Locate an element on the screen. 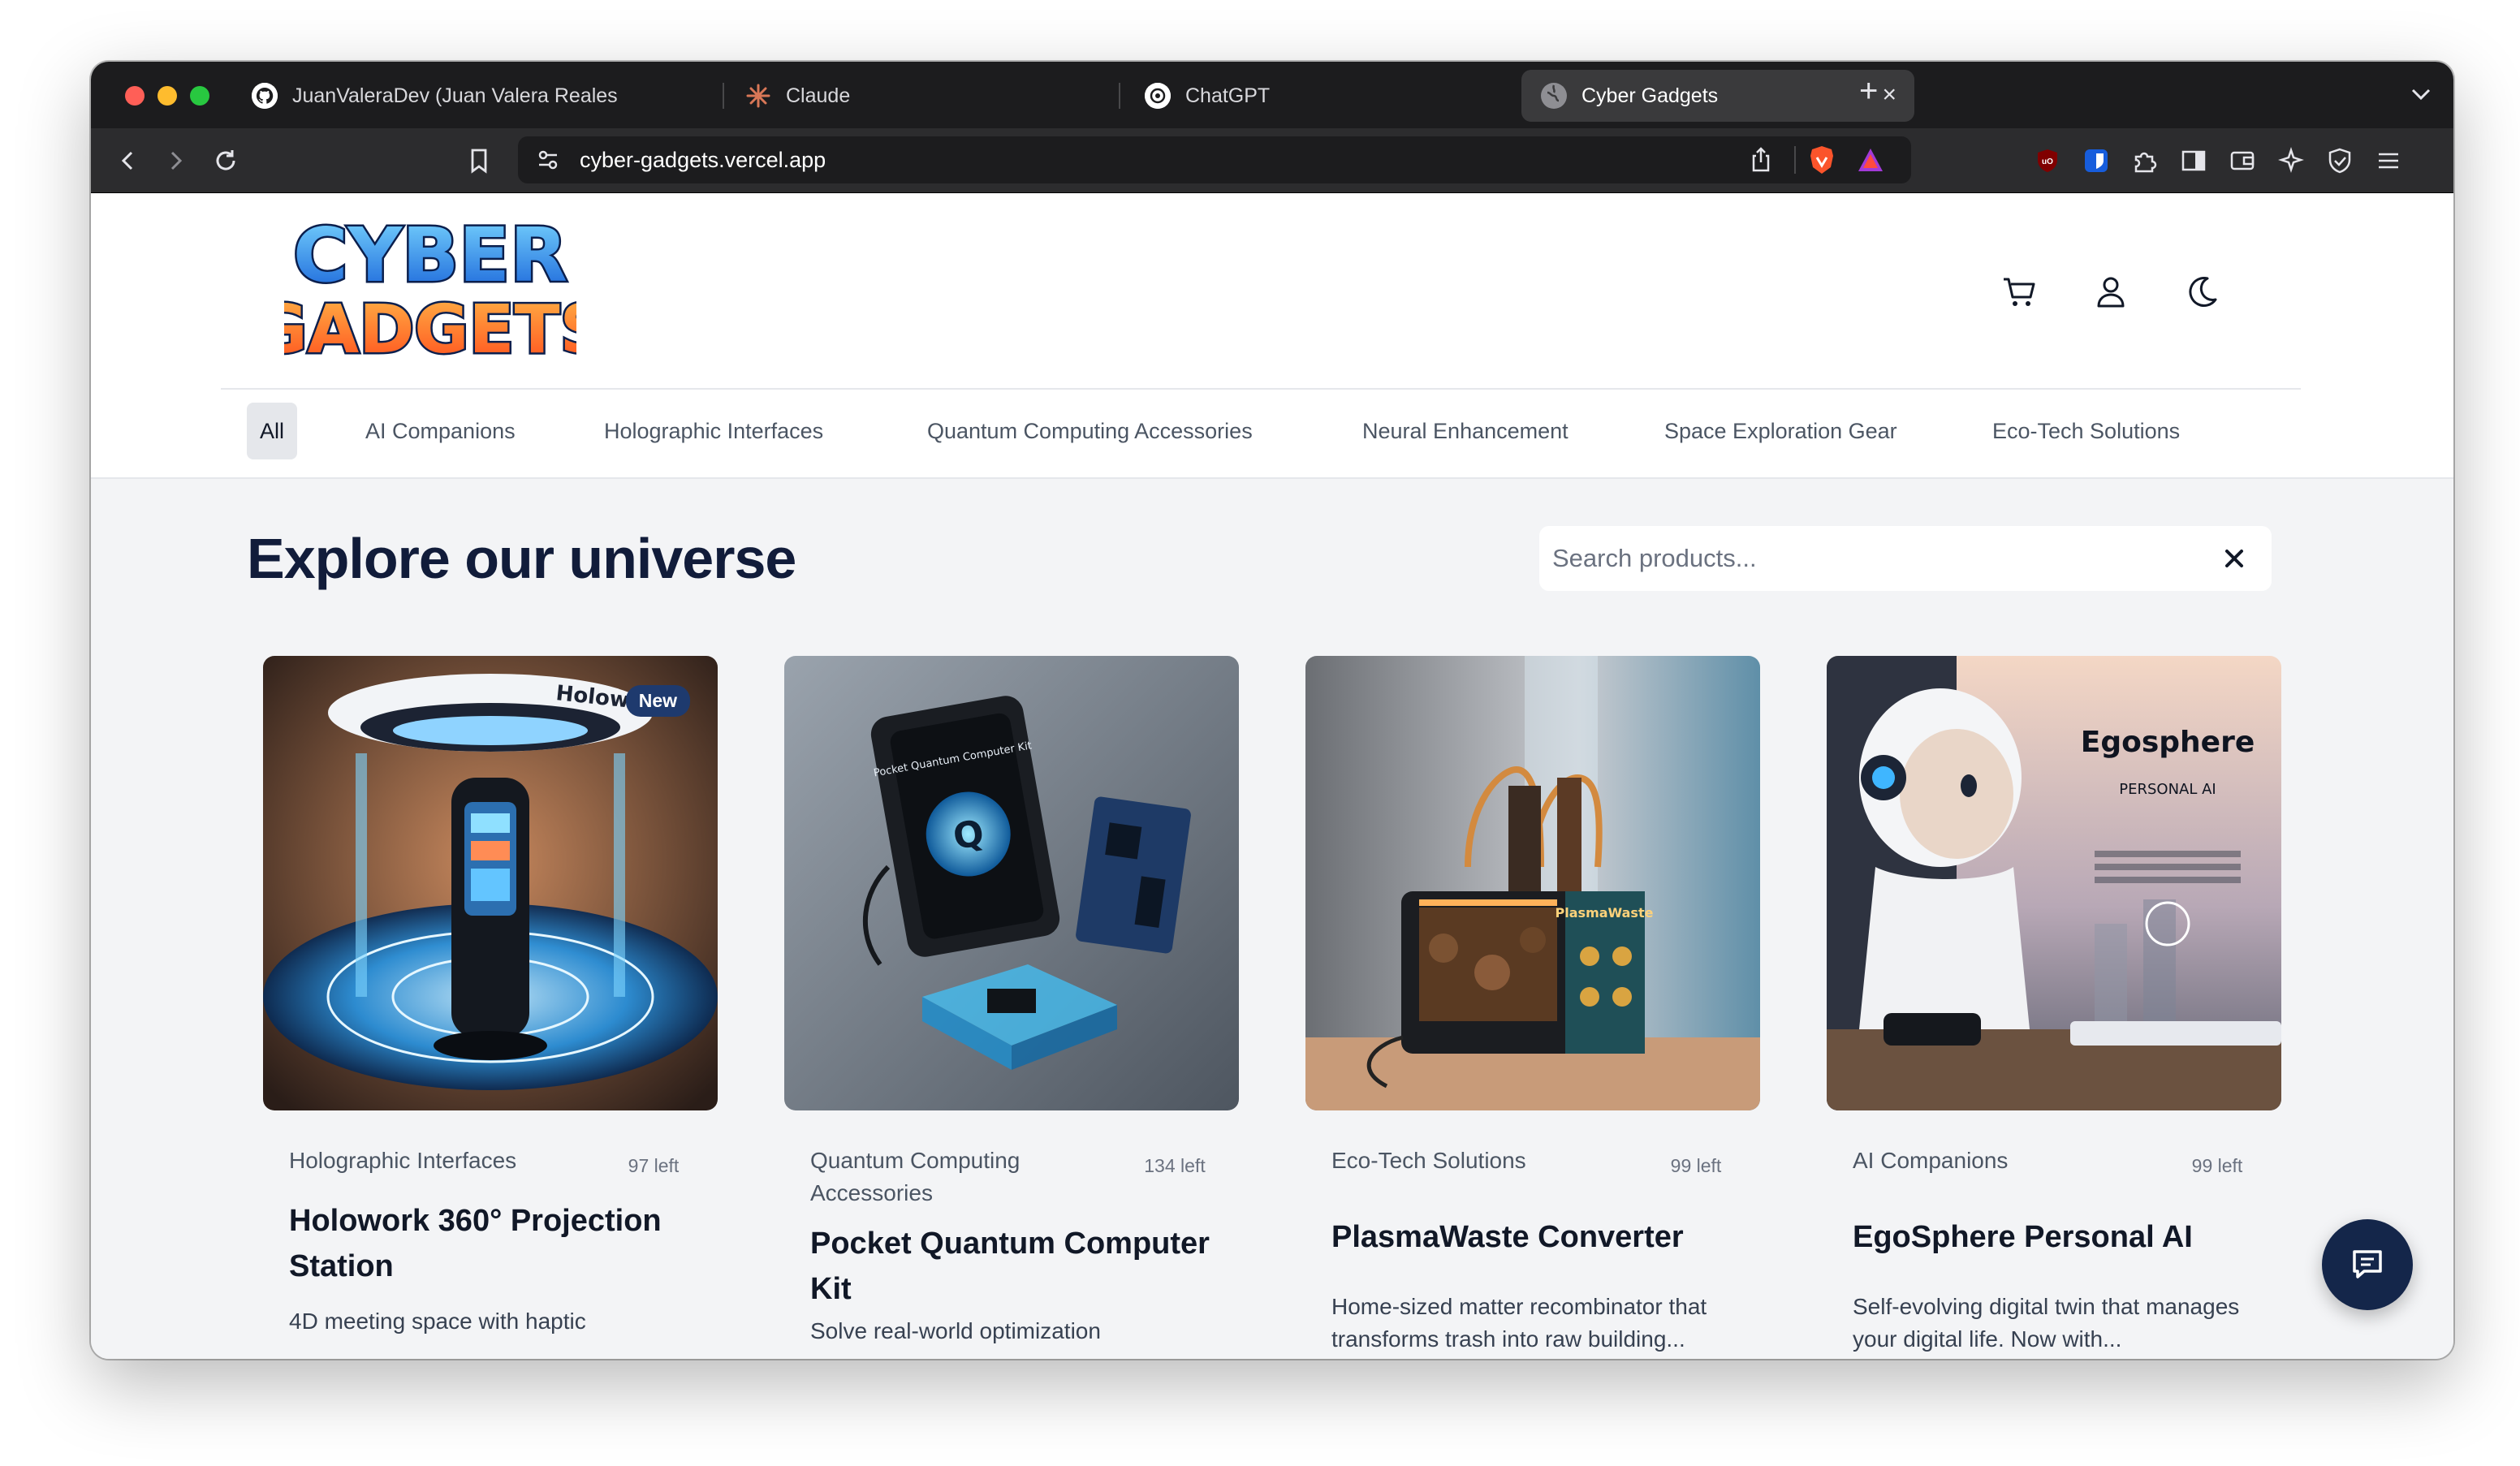 Image resolution: width=2520 pixels, height=1466 pixels. svg-text: uO is located at coordinates (2047, 161).